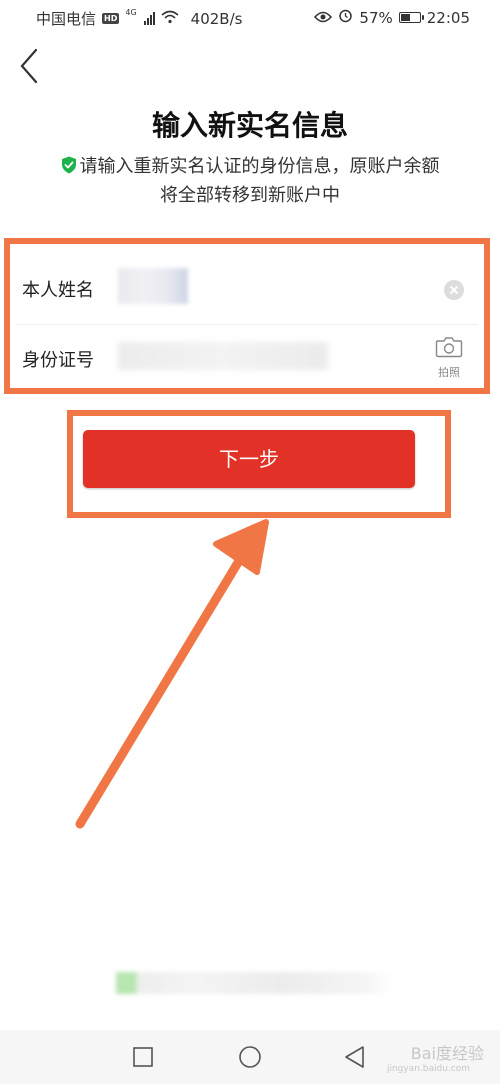 The height and width of the screenshot is (1084, 500). What do you see at coordinates (58, 360) in the screenshot?
I see `id-label: 身份证号` at bounding box center [58, 360].